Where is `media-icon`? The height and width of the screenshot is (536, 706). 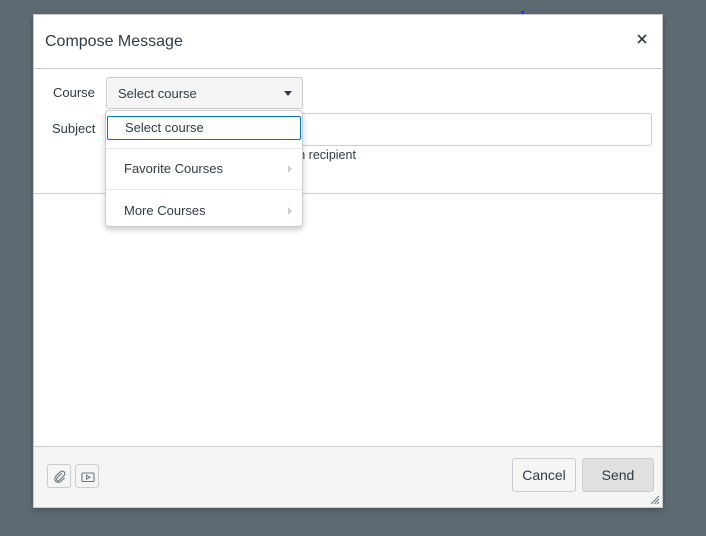
media-icon is located at coordinates (88, 477).